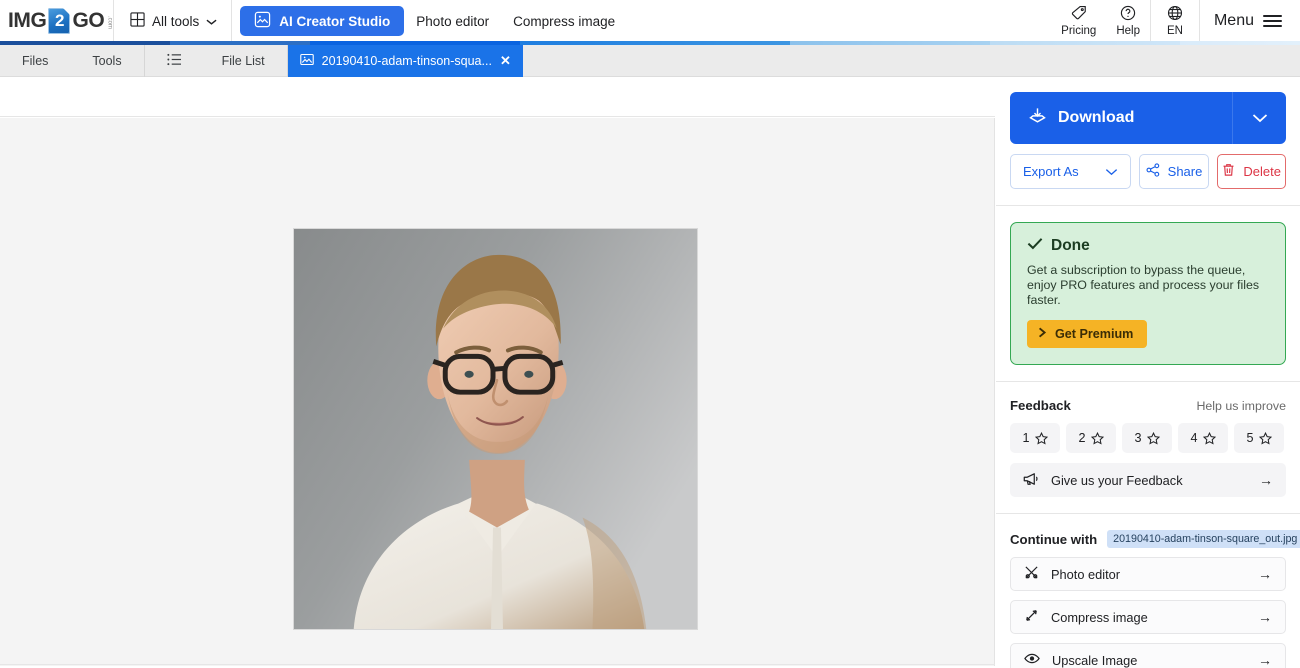 The width and height of the screenshot is (1300, 668). I want to click on rating-button-1: 1, so click(1035, 438).